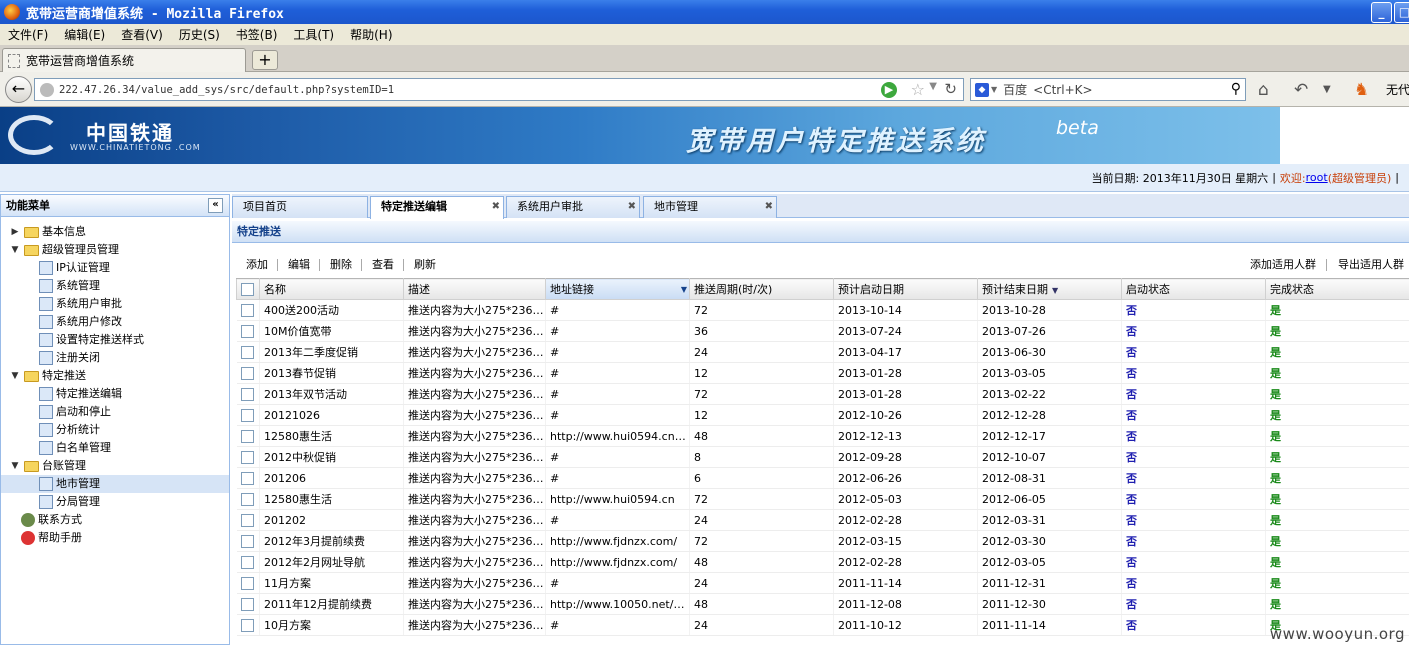  Describe the element at coordinates (115, 538) in the screenshot. I see `menu-item: 帮助手册` at that location.